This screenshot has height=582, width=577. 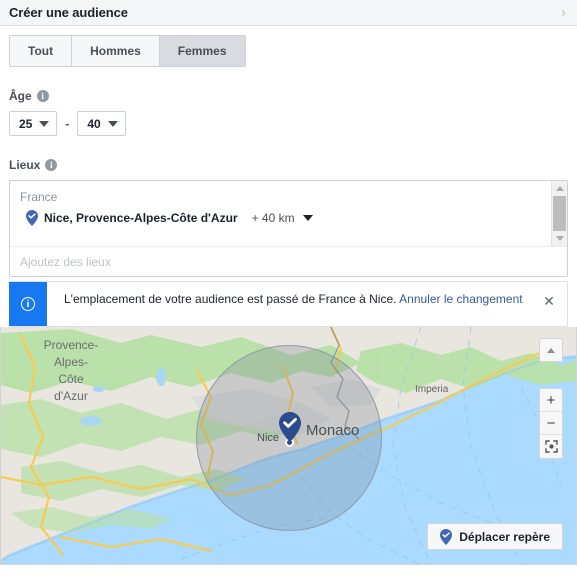 What do you see at coordinates (202, 51) in the screenshot?
I see `tab-femmes: Femmes` at bounding box center [202, 51].